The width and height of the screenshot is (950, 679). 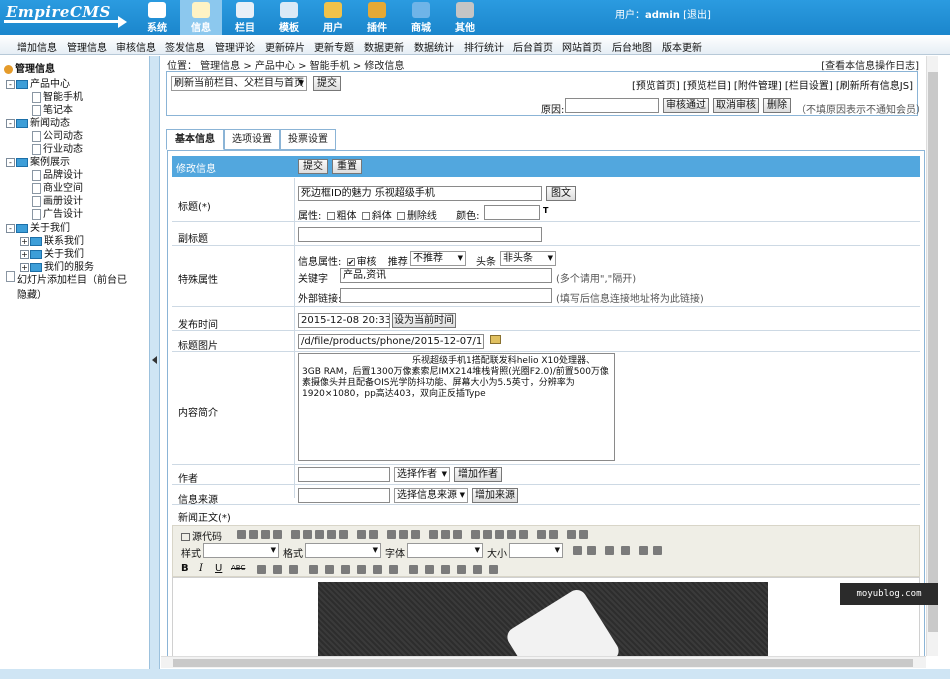 What do you see at coordinates (400, 216) in the screenshot?
I see `strike-checkbox` at bounding box center [400, 216].